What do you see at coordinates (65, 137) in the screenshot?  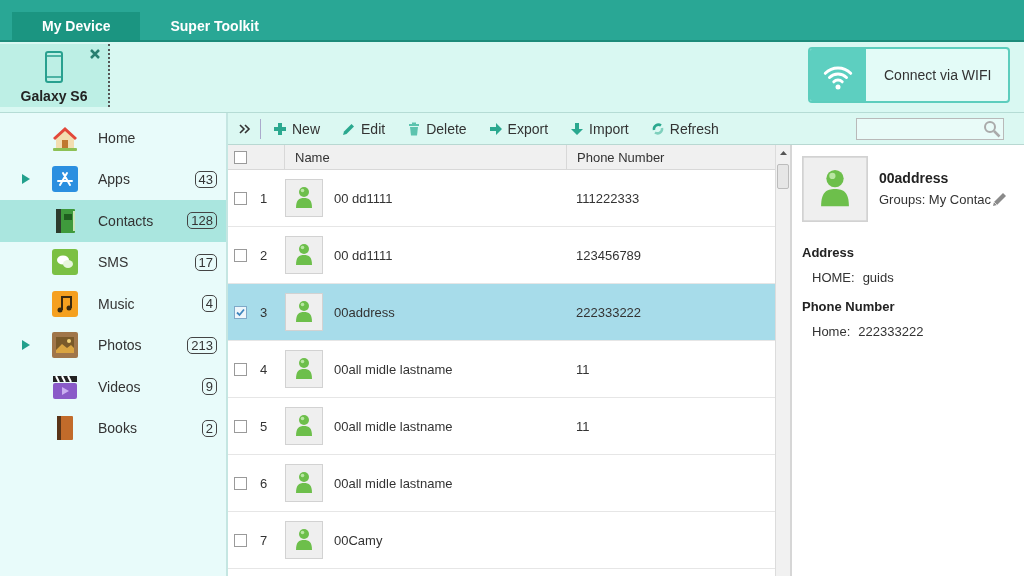 I see `house-icon` at bounding box center [65, 137].